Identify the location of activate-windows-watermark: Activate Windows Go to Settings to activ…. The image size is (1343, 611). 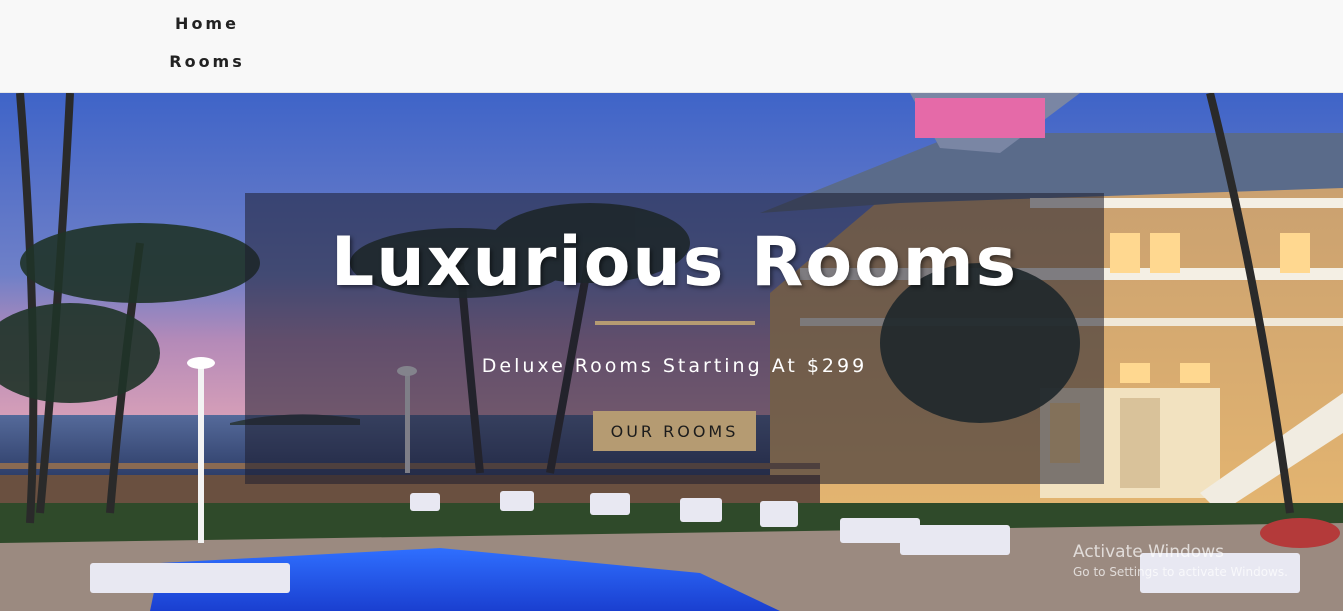
(1203, 561).